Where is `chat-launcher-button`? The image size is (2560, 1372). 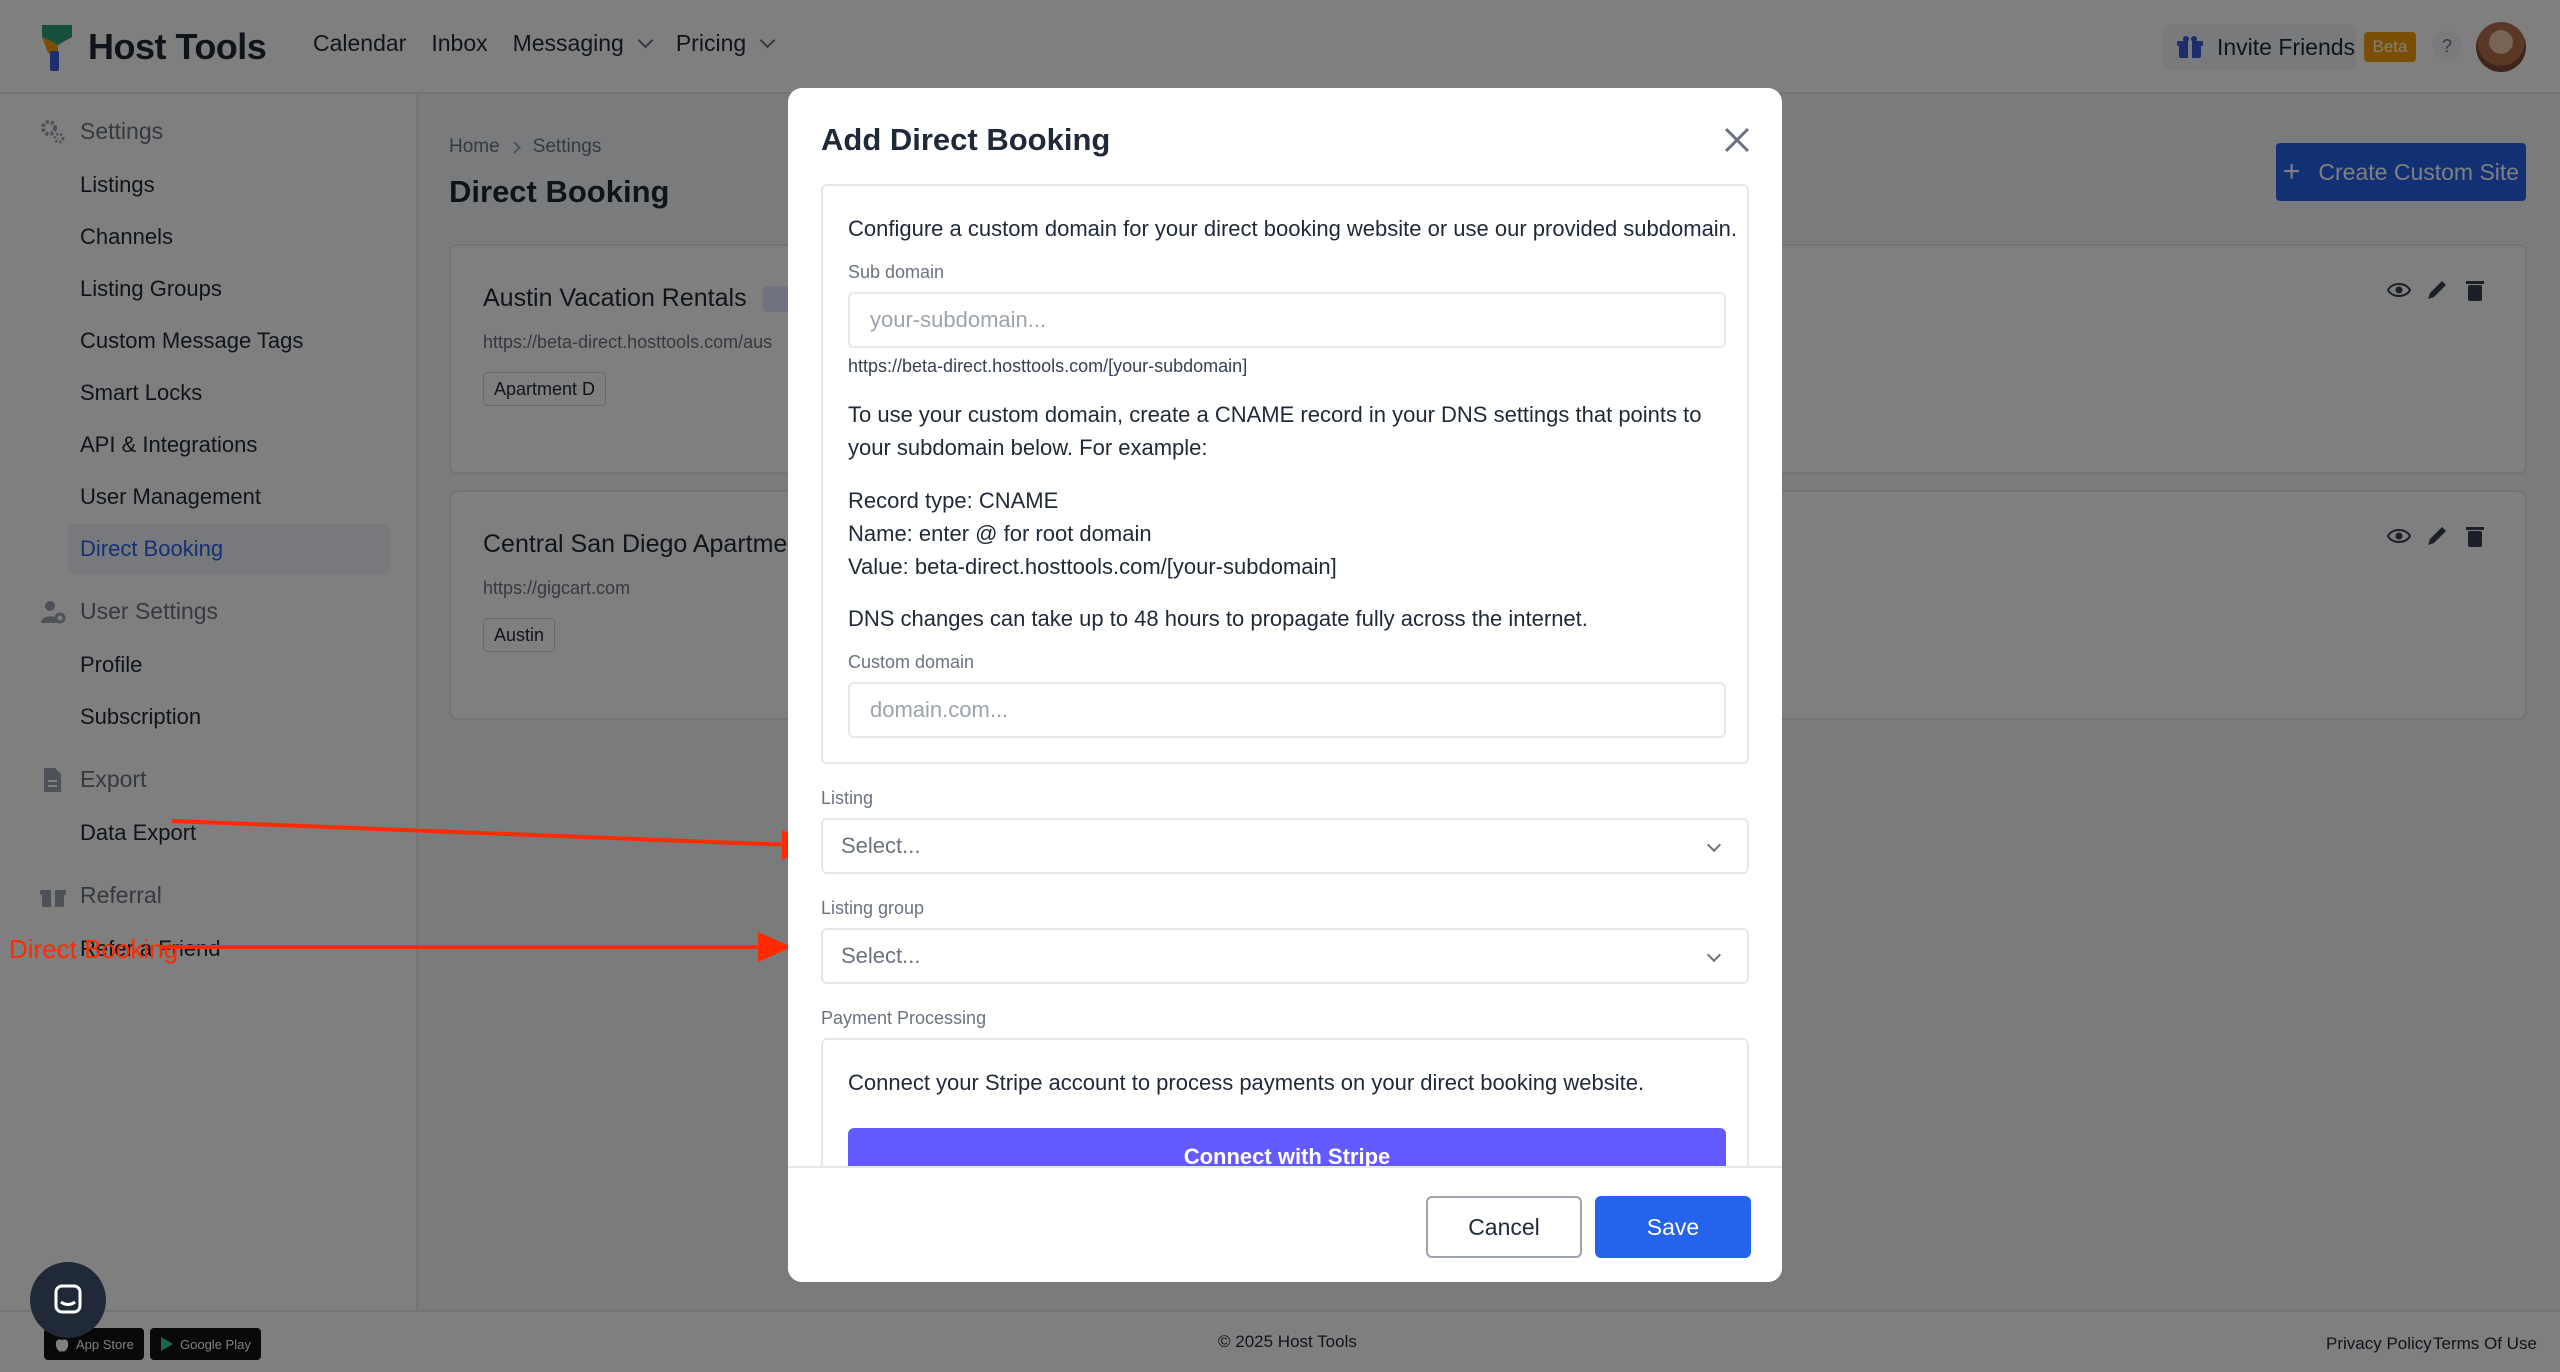 chat-launcher-button is located at coordinates (68, 1300).